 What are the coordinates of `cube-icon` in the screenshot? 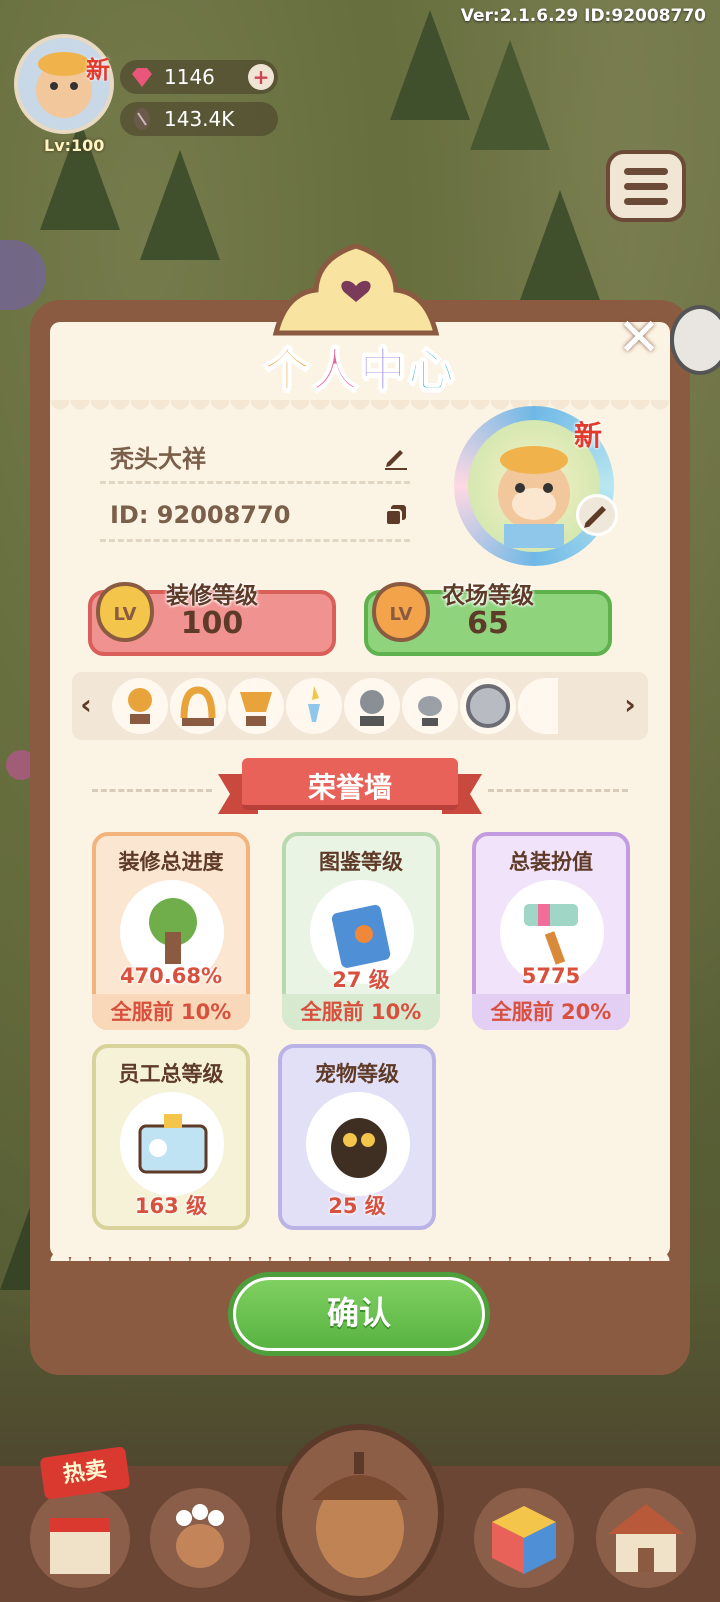 It's located at (524, 1540).